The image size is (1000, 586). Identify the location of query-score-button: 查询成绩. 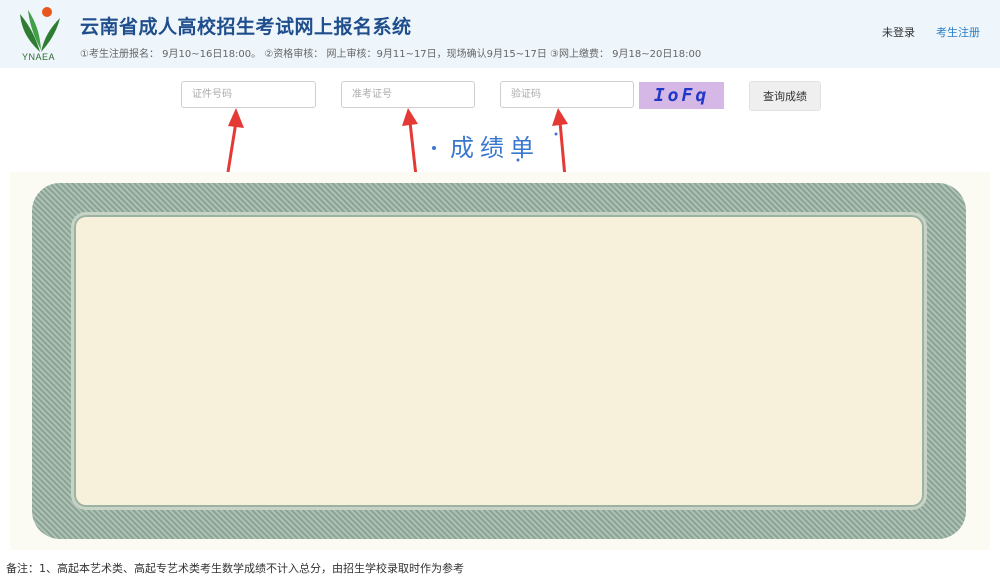
(785, 96).